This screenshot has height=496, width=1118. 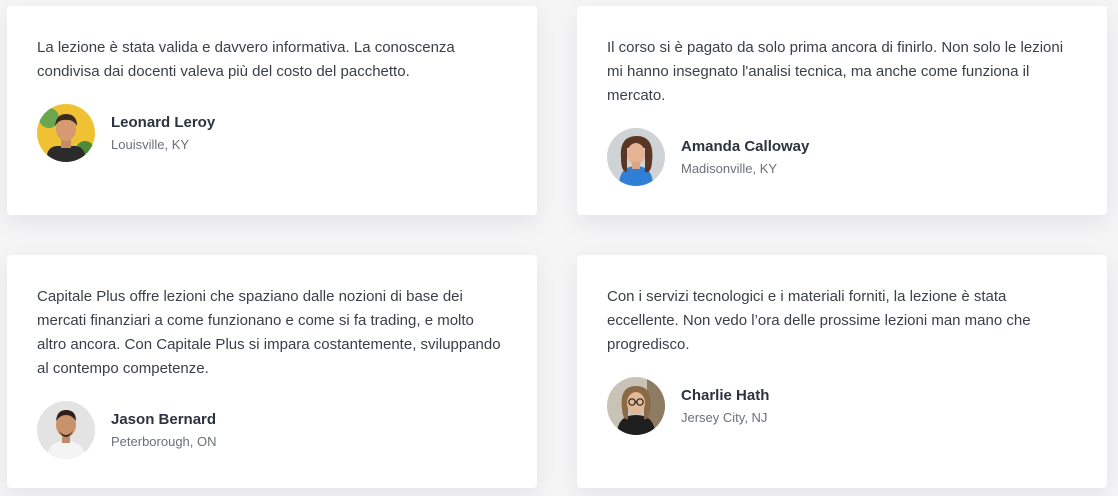 I want to click on author-location: Louisville, KY, so click(x=150, y=144).